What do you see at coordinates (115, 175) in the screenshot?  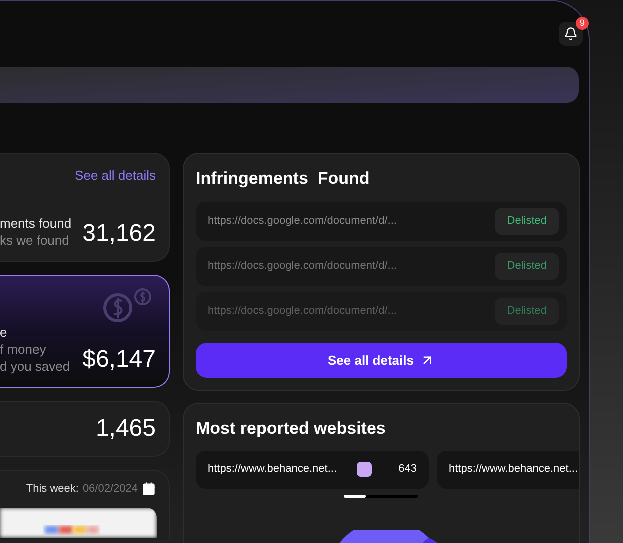 I see `see-all-details-link: See all details` at bounding box center [115, 175].